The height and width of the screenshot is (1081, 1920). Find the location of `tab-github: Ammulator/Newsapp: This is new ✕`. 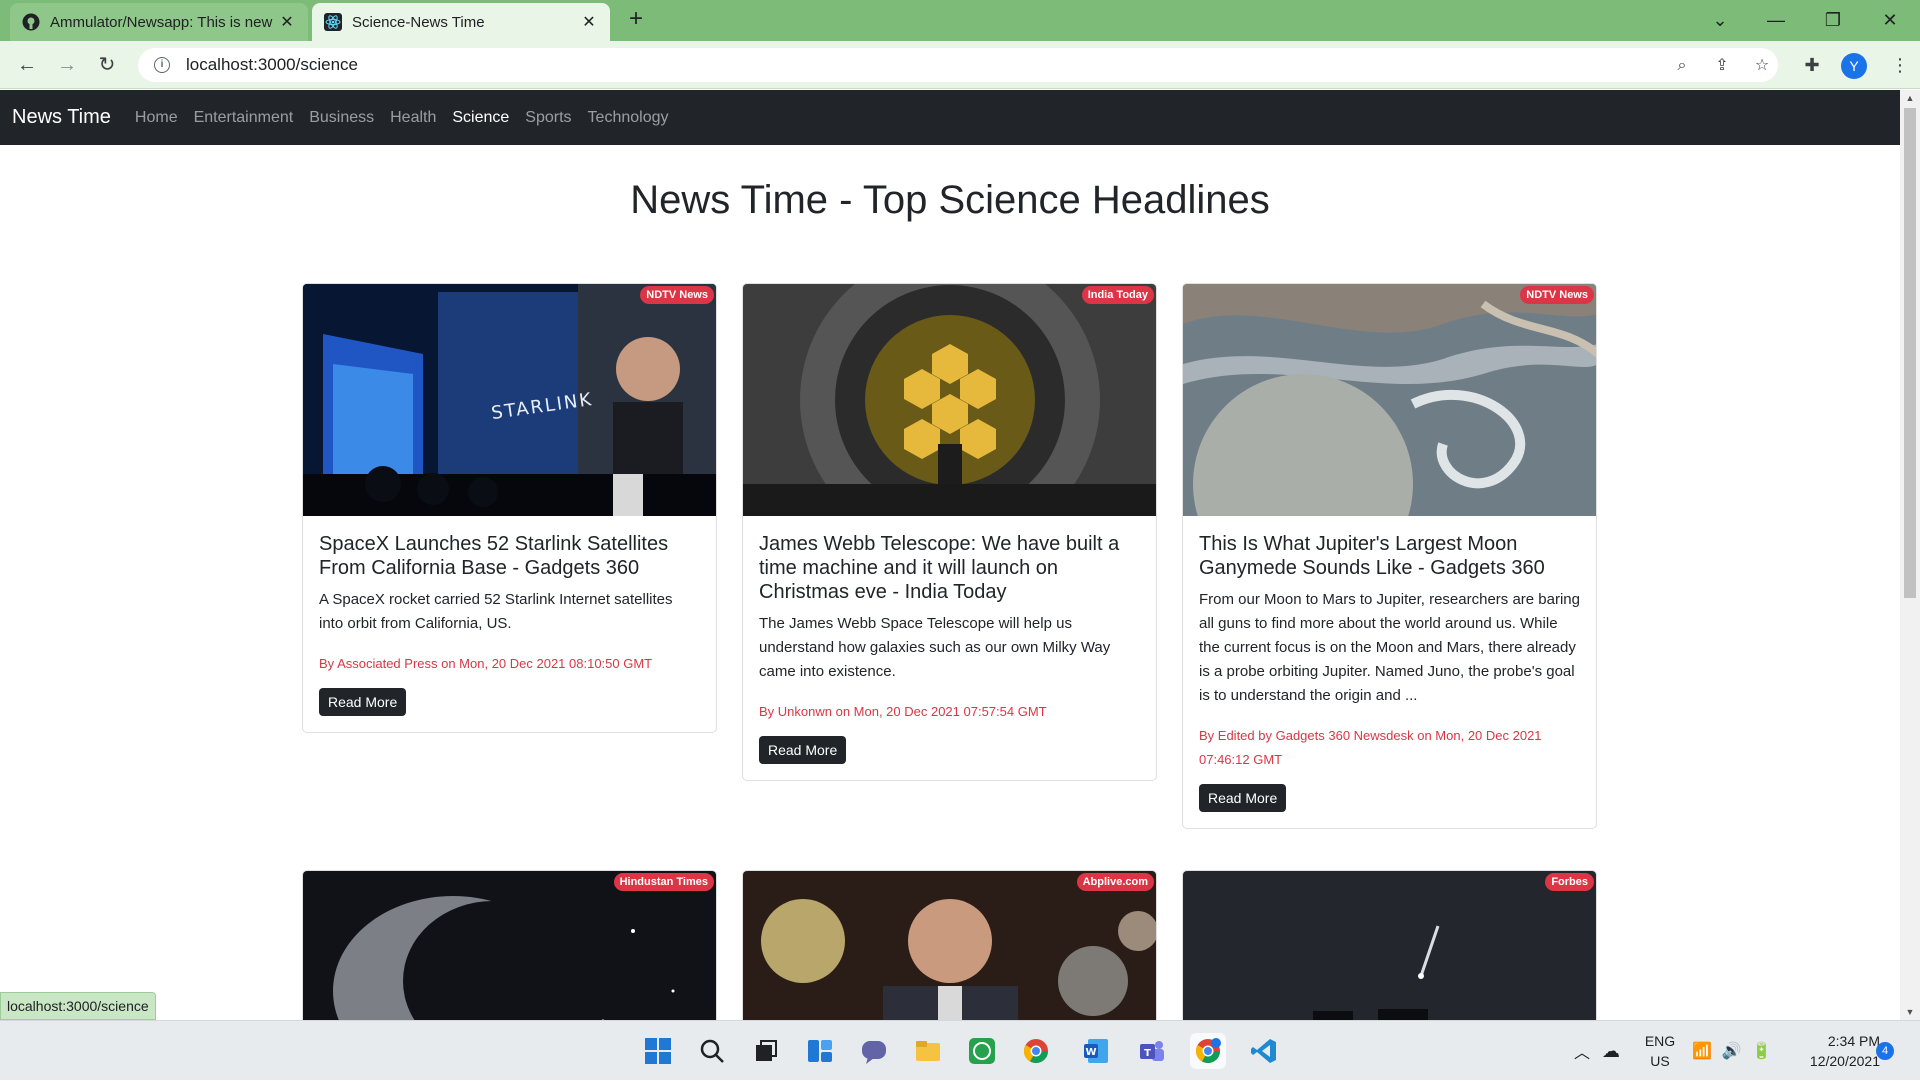

tab-github: Ammulator/Newsapp: This is new ✕ is located at coordinates (159, 22).